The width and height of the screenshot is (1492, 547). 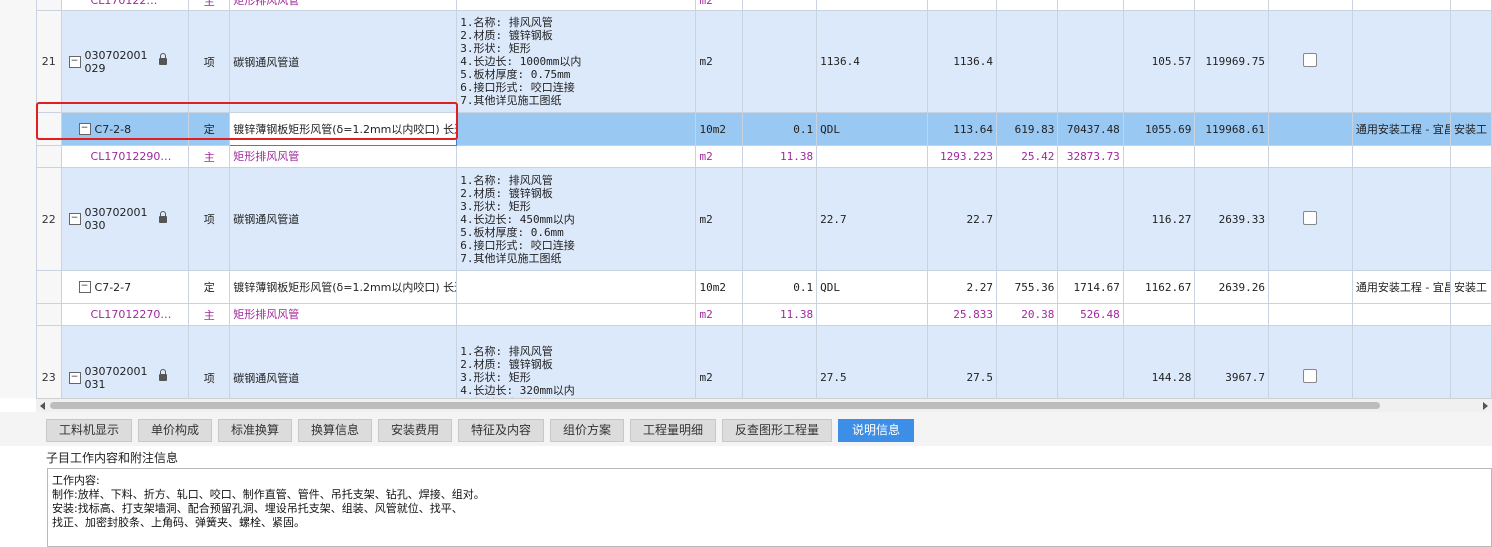 What do you see at coordinates (962, 219) in the screenshot?
I see `quantity-cell: 22.7` at bounding box center [962, 219].